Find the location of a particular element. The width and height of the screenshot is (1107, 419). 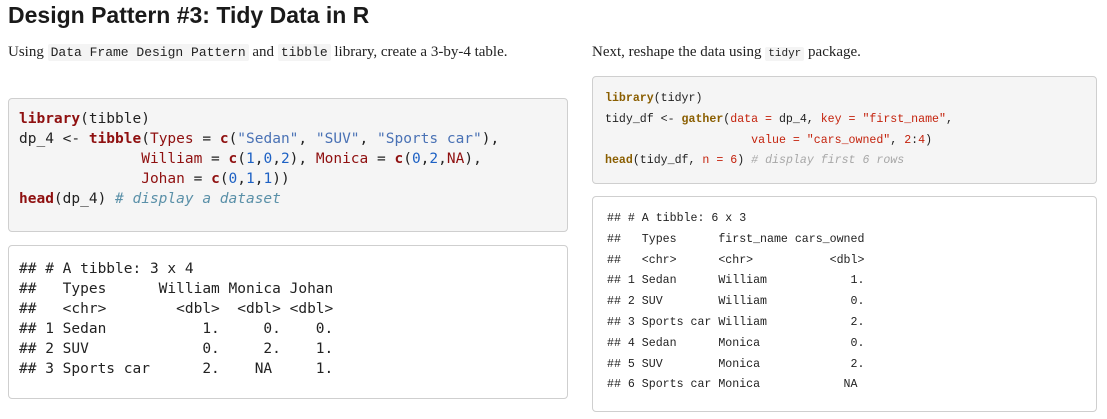

code-na: NA is located at coordinates (455, 159).